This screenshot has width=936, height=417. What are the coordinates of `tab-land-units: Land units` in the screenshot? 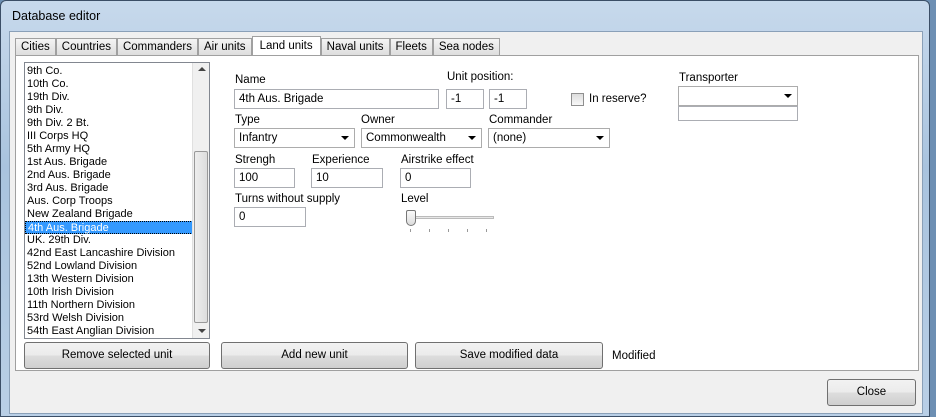 It's located at (286, 46).